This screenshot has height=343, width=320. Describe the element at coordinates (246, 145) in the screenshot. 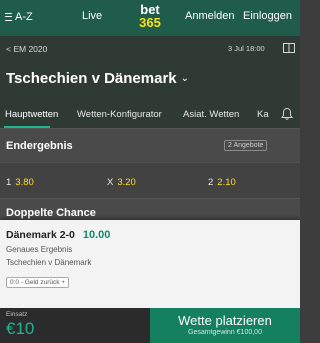

I see `offers-badge: 2 Angebote` at that location.